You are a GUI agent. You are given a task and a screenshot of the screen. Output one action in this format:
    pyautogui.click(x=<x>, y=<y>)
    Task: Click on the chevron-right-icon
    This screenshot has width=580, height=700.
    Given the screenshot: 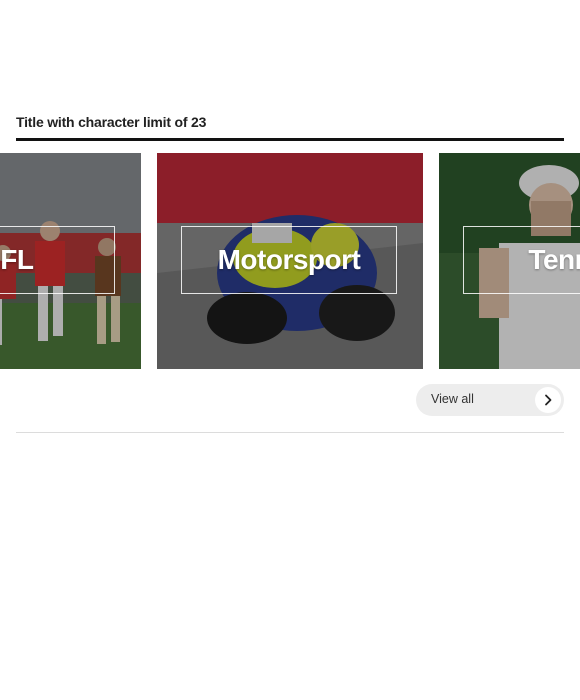 What is the action you would take?
    pyautogui.click(x=548, y=400)
    